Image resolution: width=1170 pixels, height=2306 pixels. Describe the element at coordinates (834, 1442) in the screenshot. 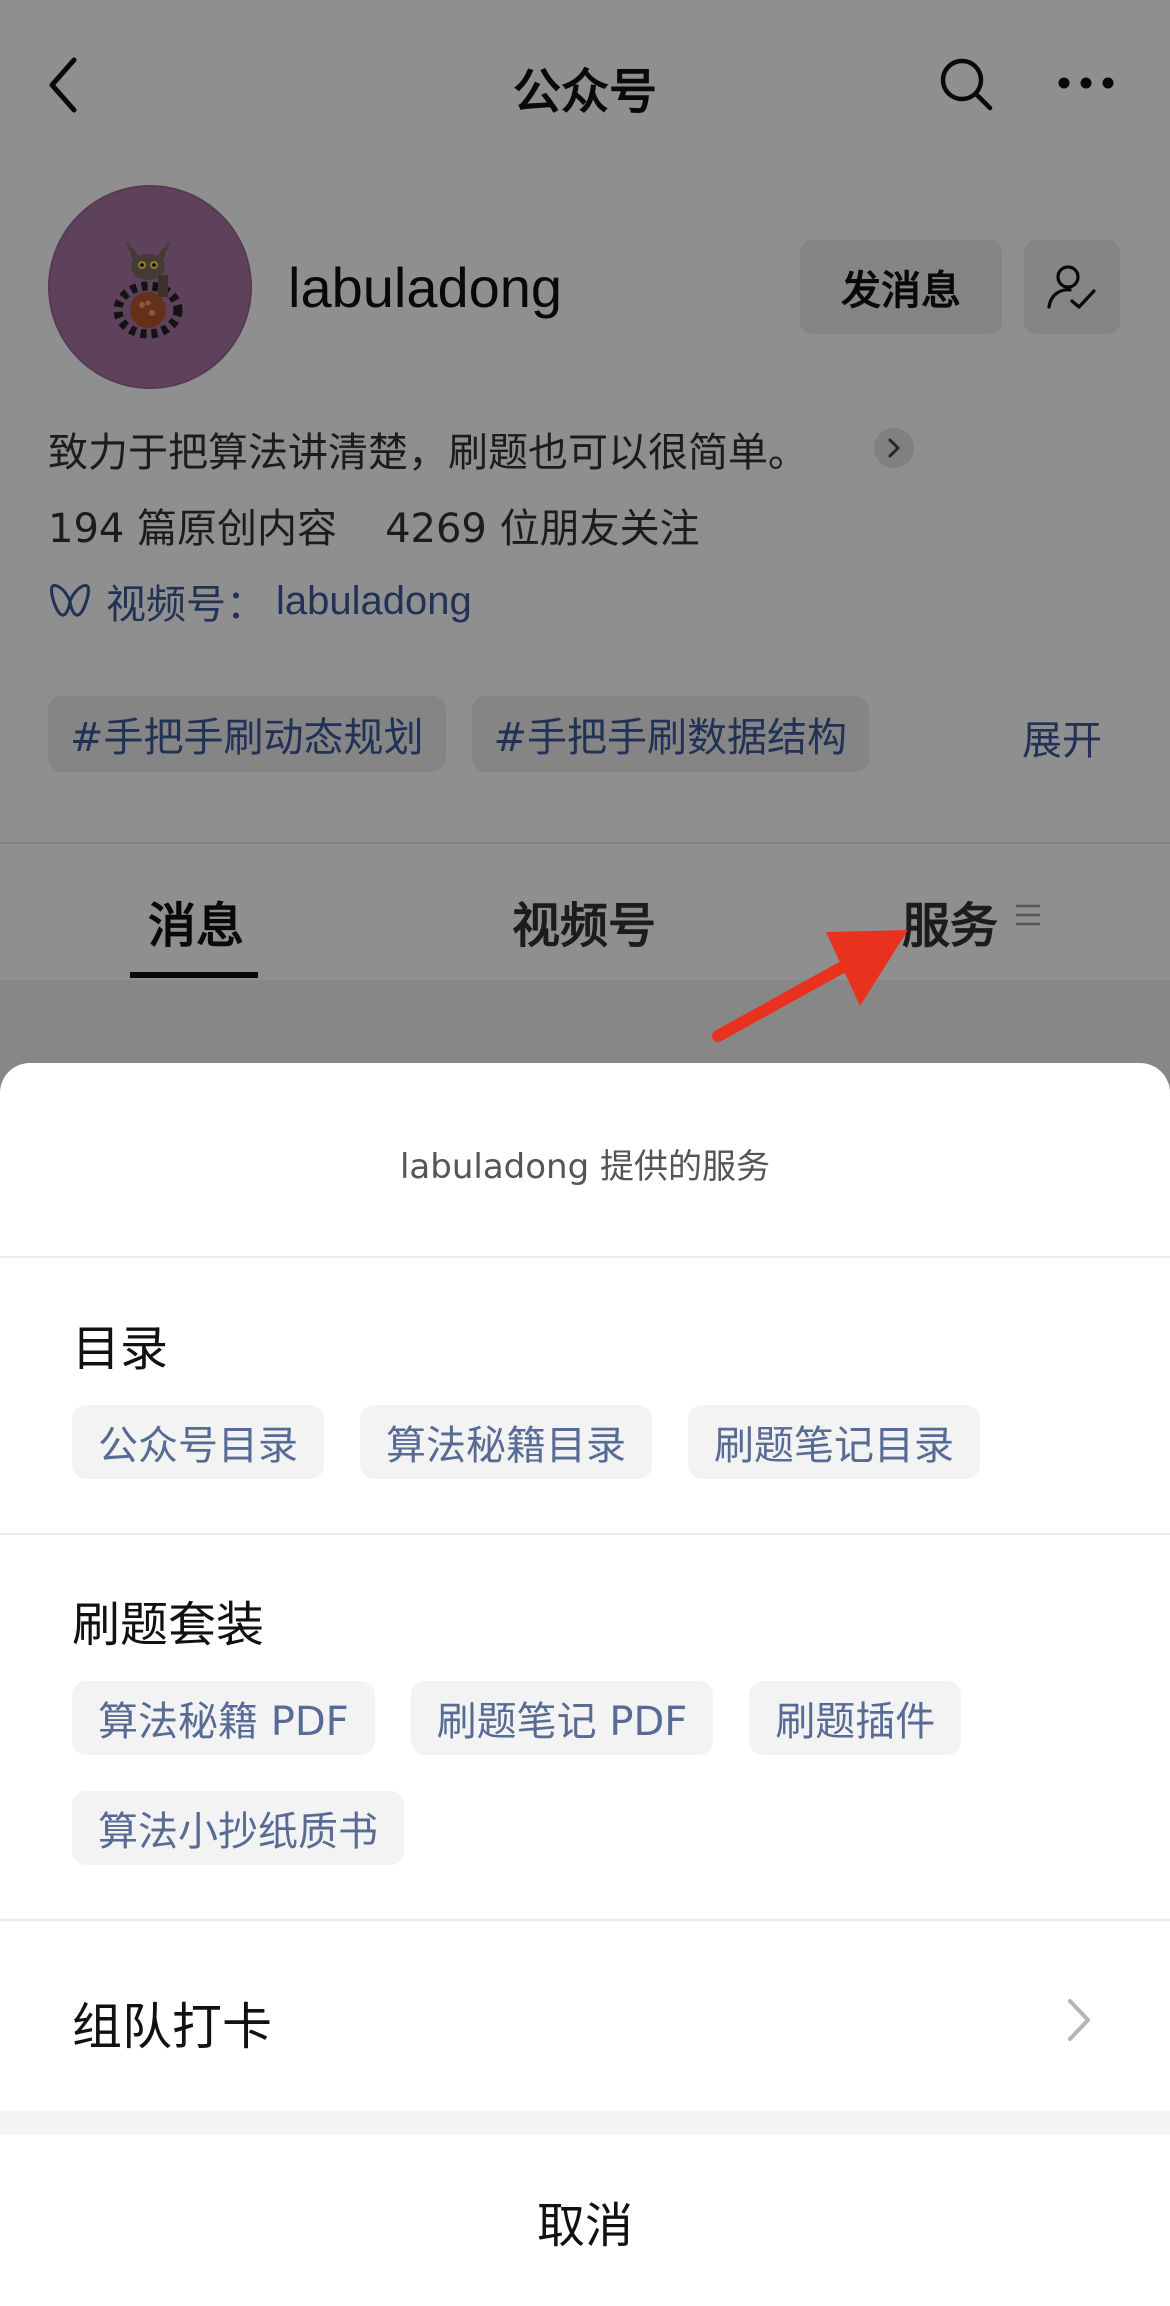

I see `chip-notes-directory: 刷题笔记目录` at that location.